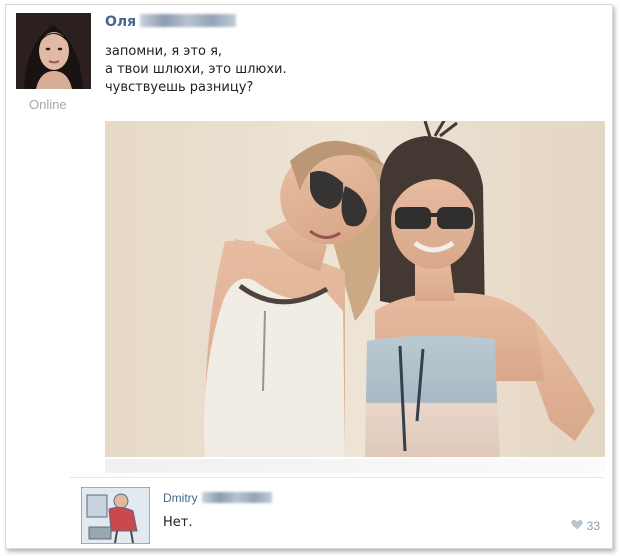 The image size is (620, 556). Describe the element at coordinates (355, 466) in the screenshot. I see `photo-caption-area` at that location.